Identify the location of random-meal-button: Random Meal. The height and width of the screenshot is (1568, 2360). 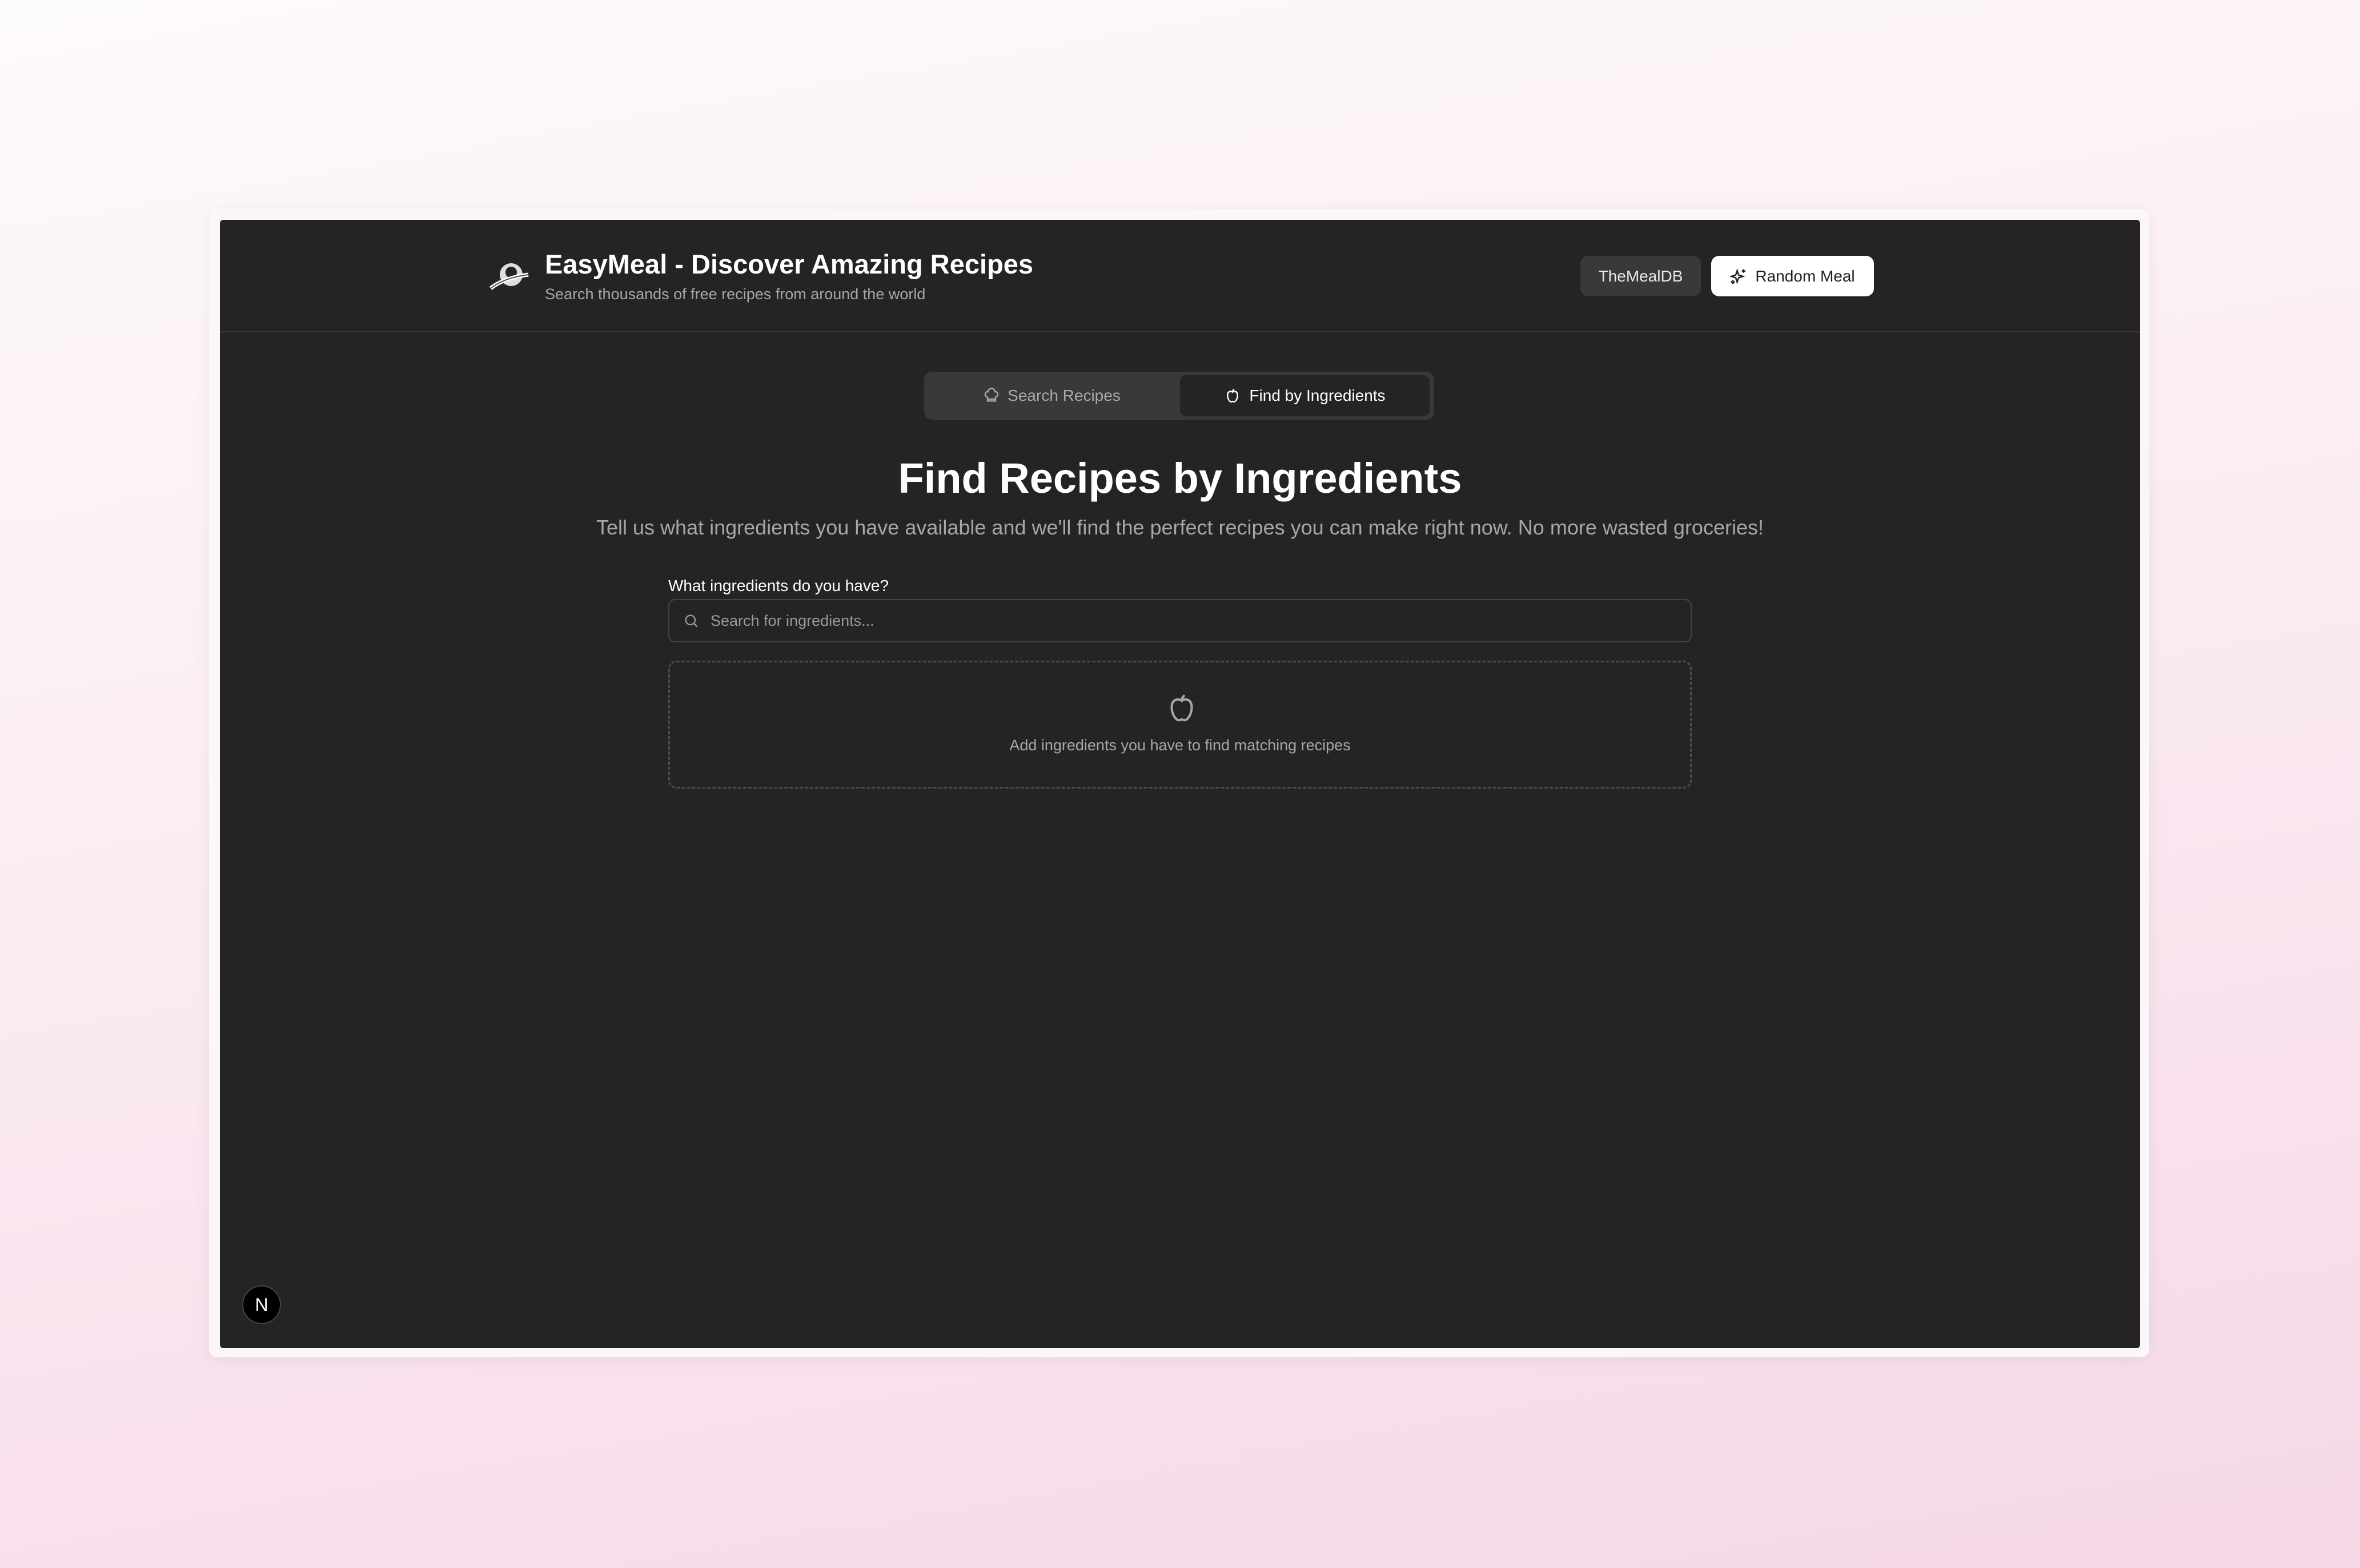
(1792, 276).